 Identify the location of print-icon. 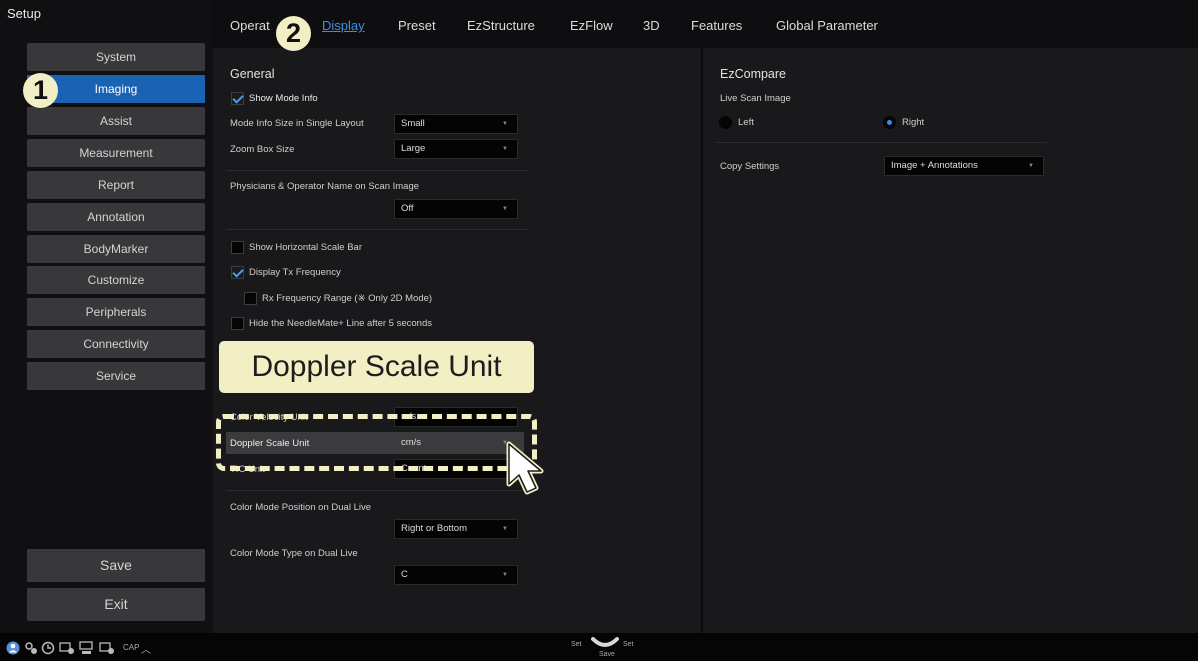
(107, 648).